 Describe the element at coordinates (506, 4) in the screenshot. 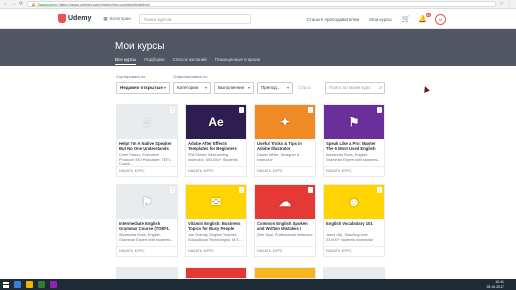

I see `browser-extensions: ☆ ⋮` at that location.